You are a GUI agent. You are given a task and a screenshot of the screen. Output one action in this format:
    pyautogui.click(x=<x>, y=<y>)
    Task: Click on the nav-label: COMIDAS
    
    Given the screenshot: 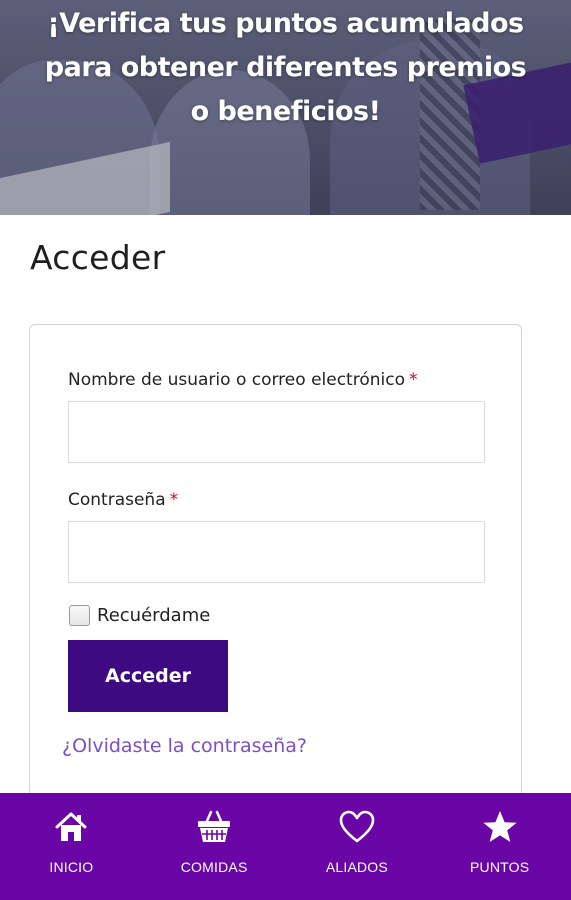 What is the action you would take?
    pyautogui.click(x=214, y=867)
    